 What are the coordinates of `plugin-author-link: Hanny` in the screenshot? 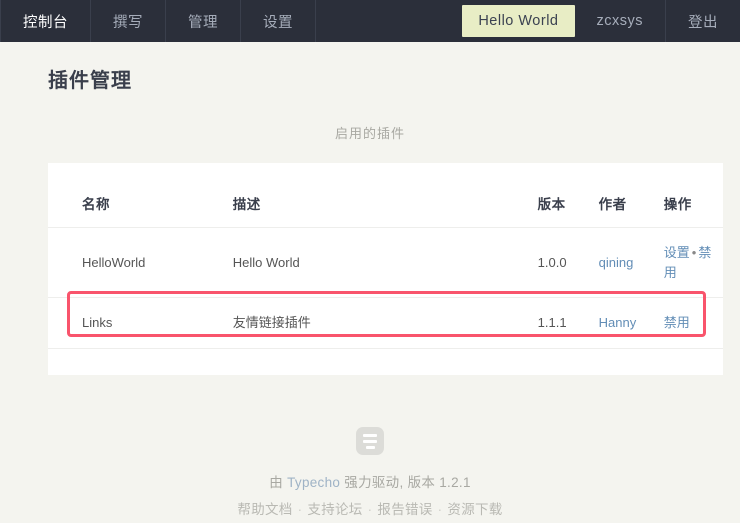 It's located at (618, 322).